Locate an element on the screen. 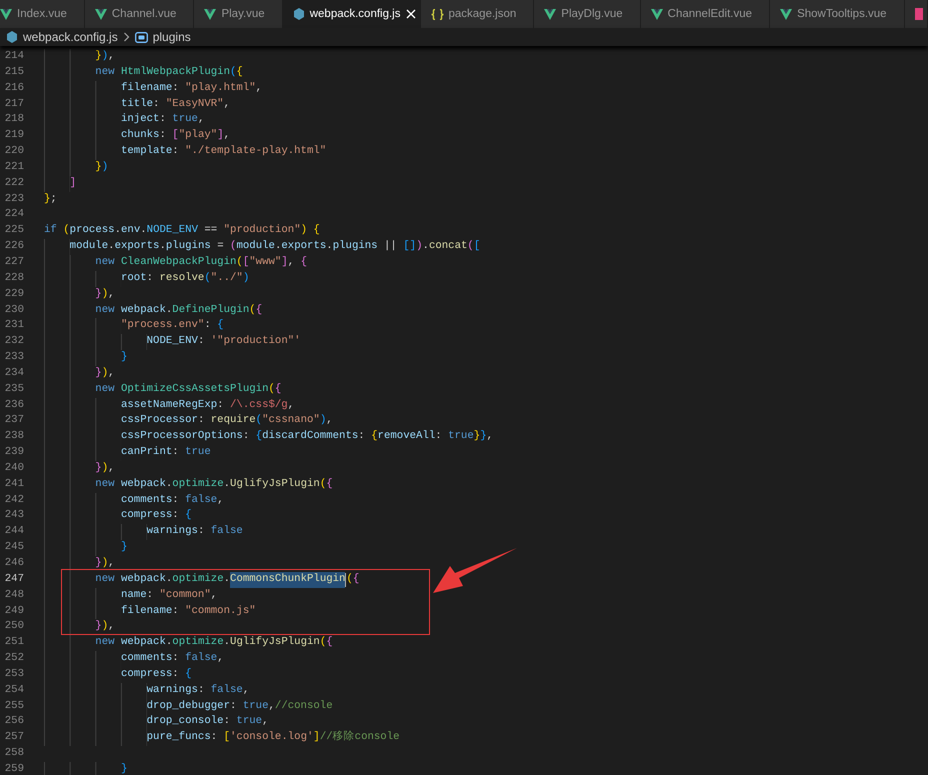  line-number: 236 is located at coordinates (14, 405).